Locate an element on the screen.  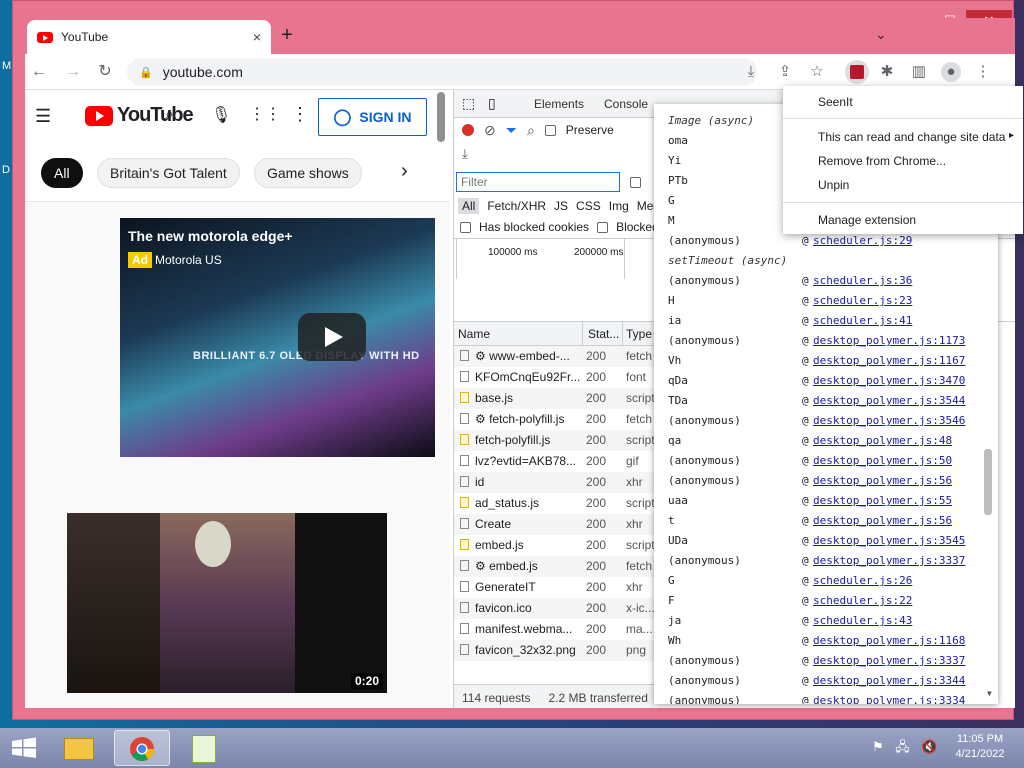
hamburger-menu-icon: ☰ is located at coordinates (43, 116).